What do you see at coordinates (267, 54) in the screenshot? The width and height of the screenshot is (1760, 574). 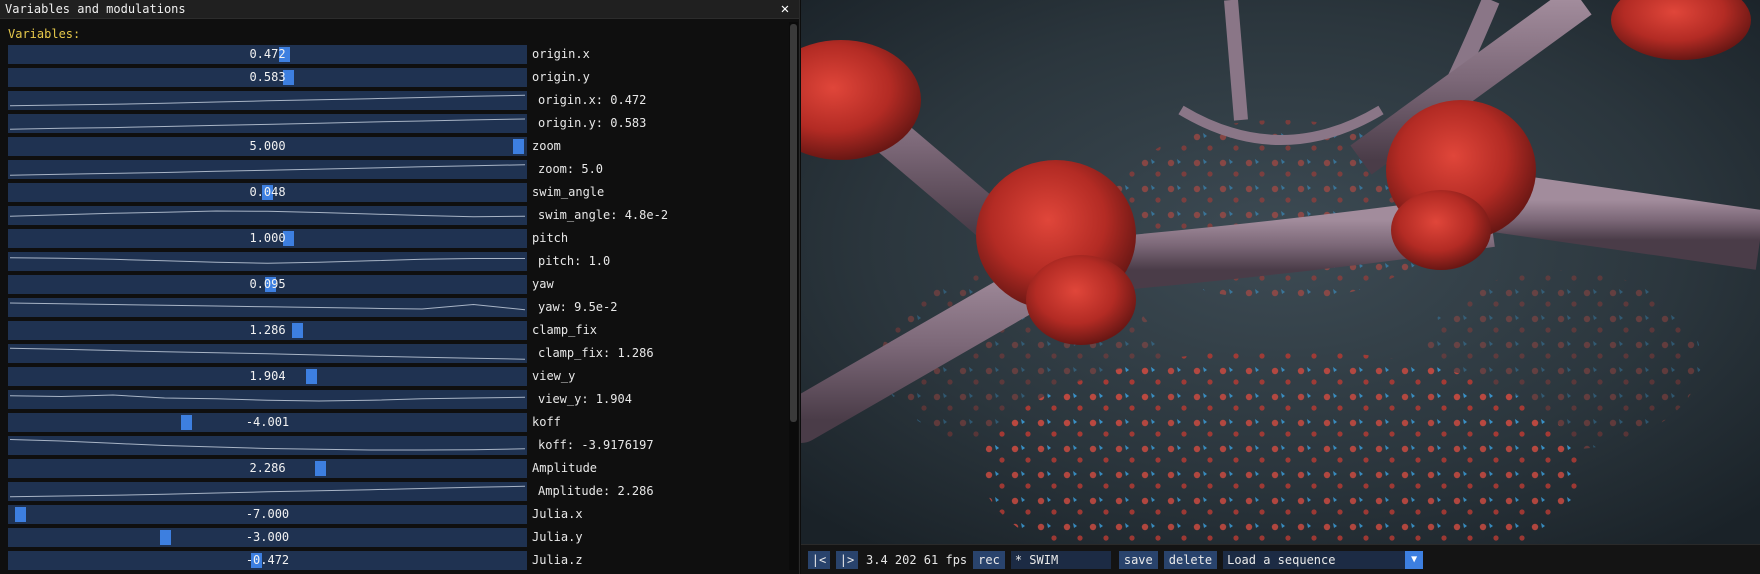 I see `slider-track: 0.472` at bounding box center [267, 54].